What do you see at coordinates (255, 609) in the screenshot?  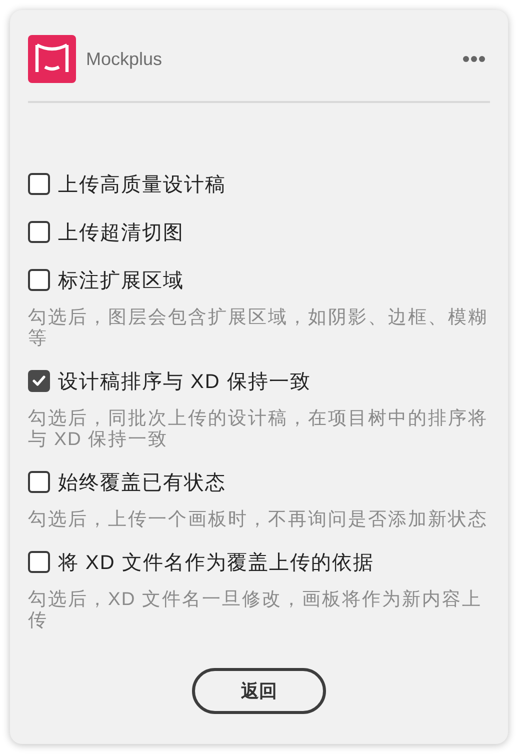 I see `option-description: 勾选后，XD 文件名一旦修改，画板将作为新内容上传` at bounding box center [255, 609].